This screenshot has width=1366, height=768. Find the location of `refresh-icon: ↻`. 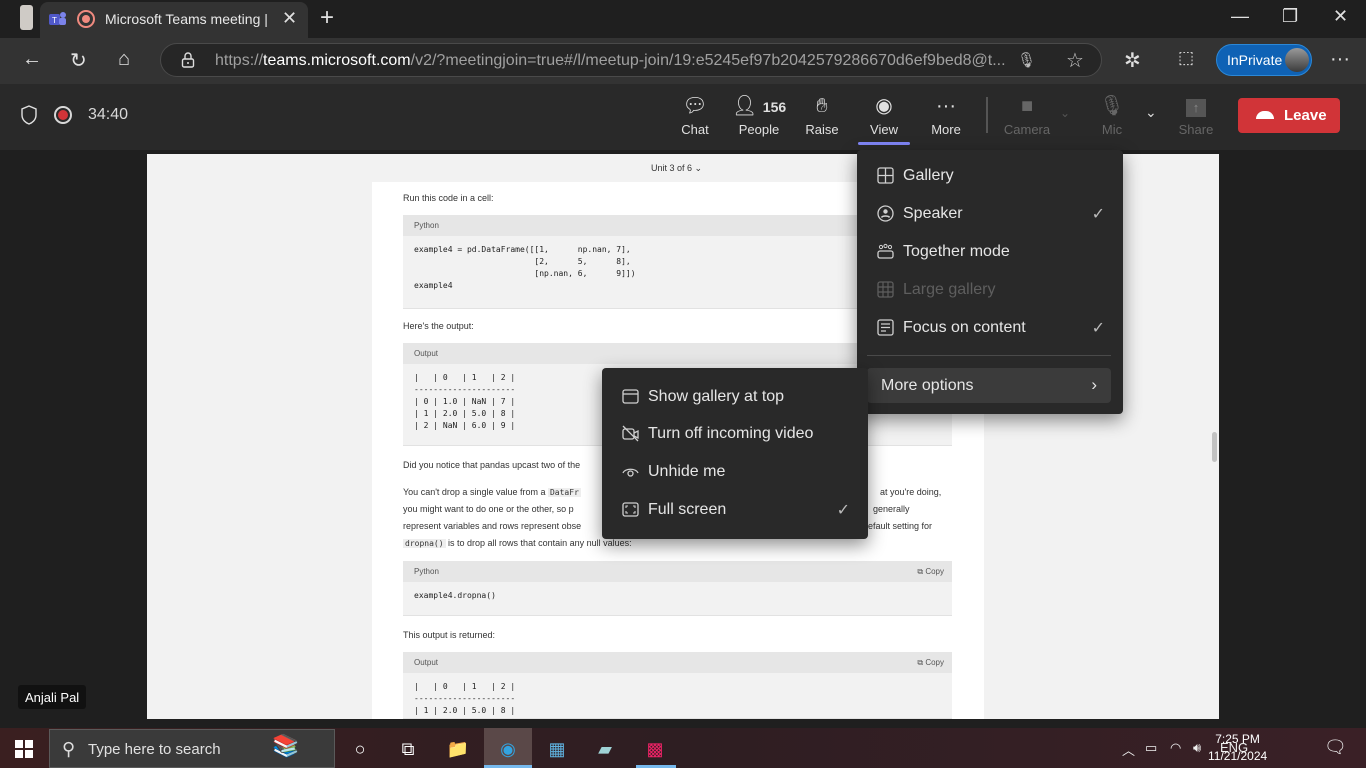

refresh-icon: ↻ is located at coordinates (78, 60).